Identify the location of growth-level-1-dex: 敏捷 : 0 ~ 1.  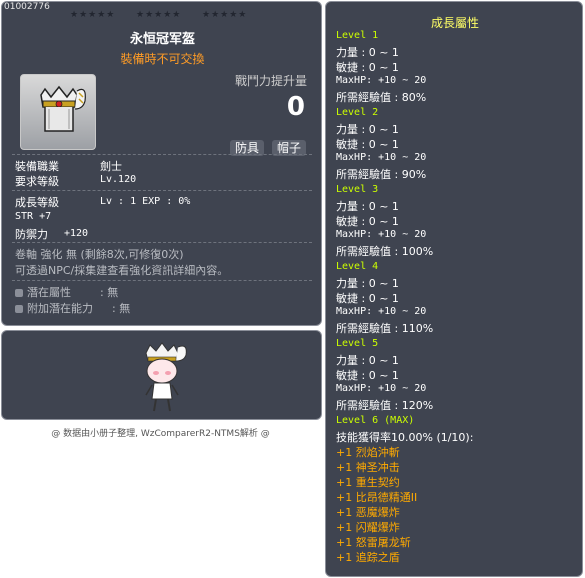
(367, 67).